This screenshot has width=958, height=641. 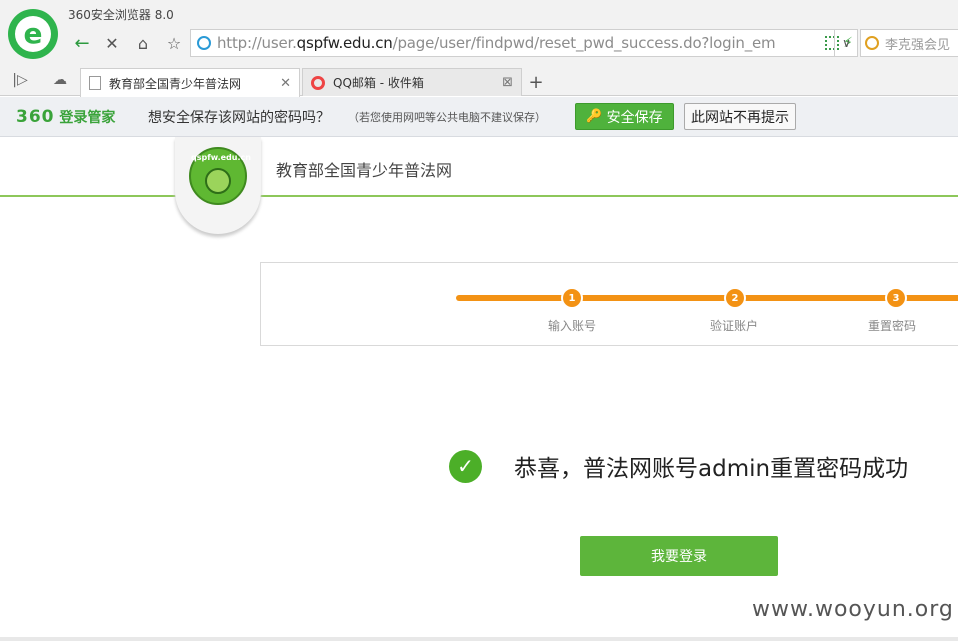 What do you see at coordinates (121, 15) in the screenshot?
I see `app-title: 360安全浏览器 8.0` at bounding box center [121, 15].